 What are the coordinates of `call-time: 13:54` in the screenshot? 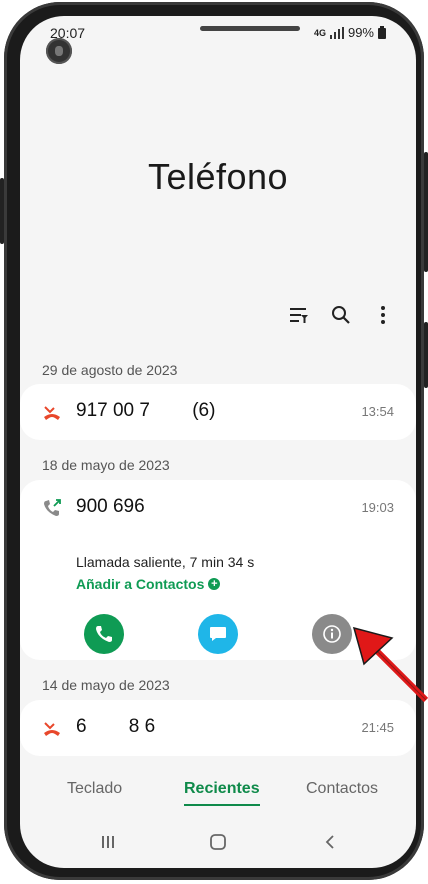 It's located at (377, 411).